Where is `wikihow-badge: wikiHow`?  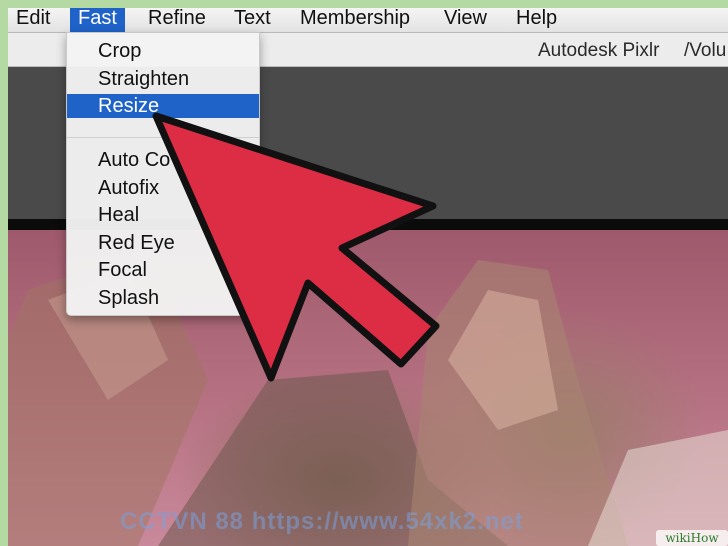 wikihow-badge: wikiHow is located at coordinates (692, 538).